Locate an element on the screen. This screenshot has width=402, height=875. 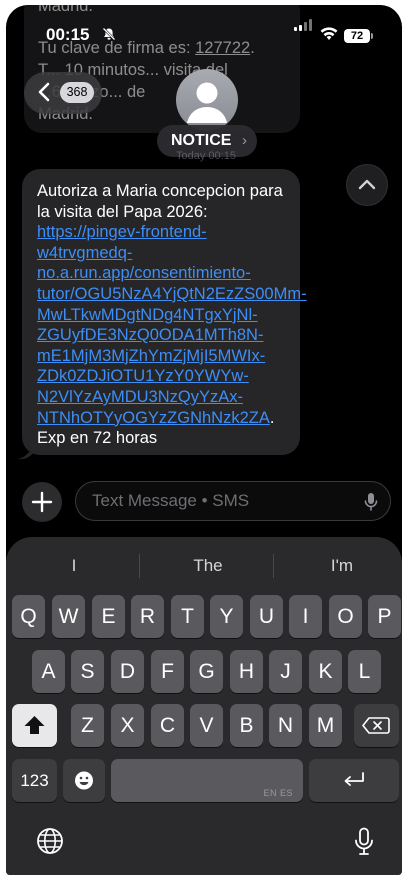
emoji-key is located at coordinates (84, 780).